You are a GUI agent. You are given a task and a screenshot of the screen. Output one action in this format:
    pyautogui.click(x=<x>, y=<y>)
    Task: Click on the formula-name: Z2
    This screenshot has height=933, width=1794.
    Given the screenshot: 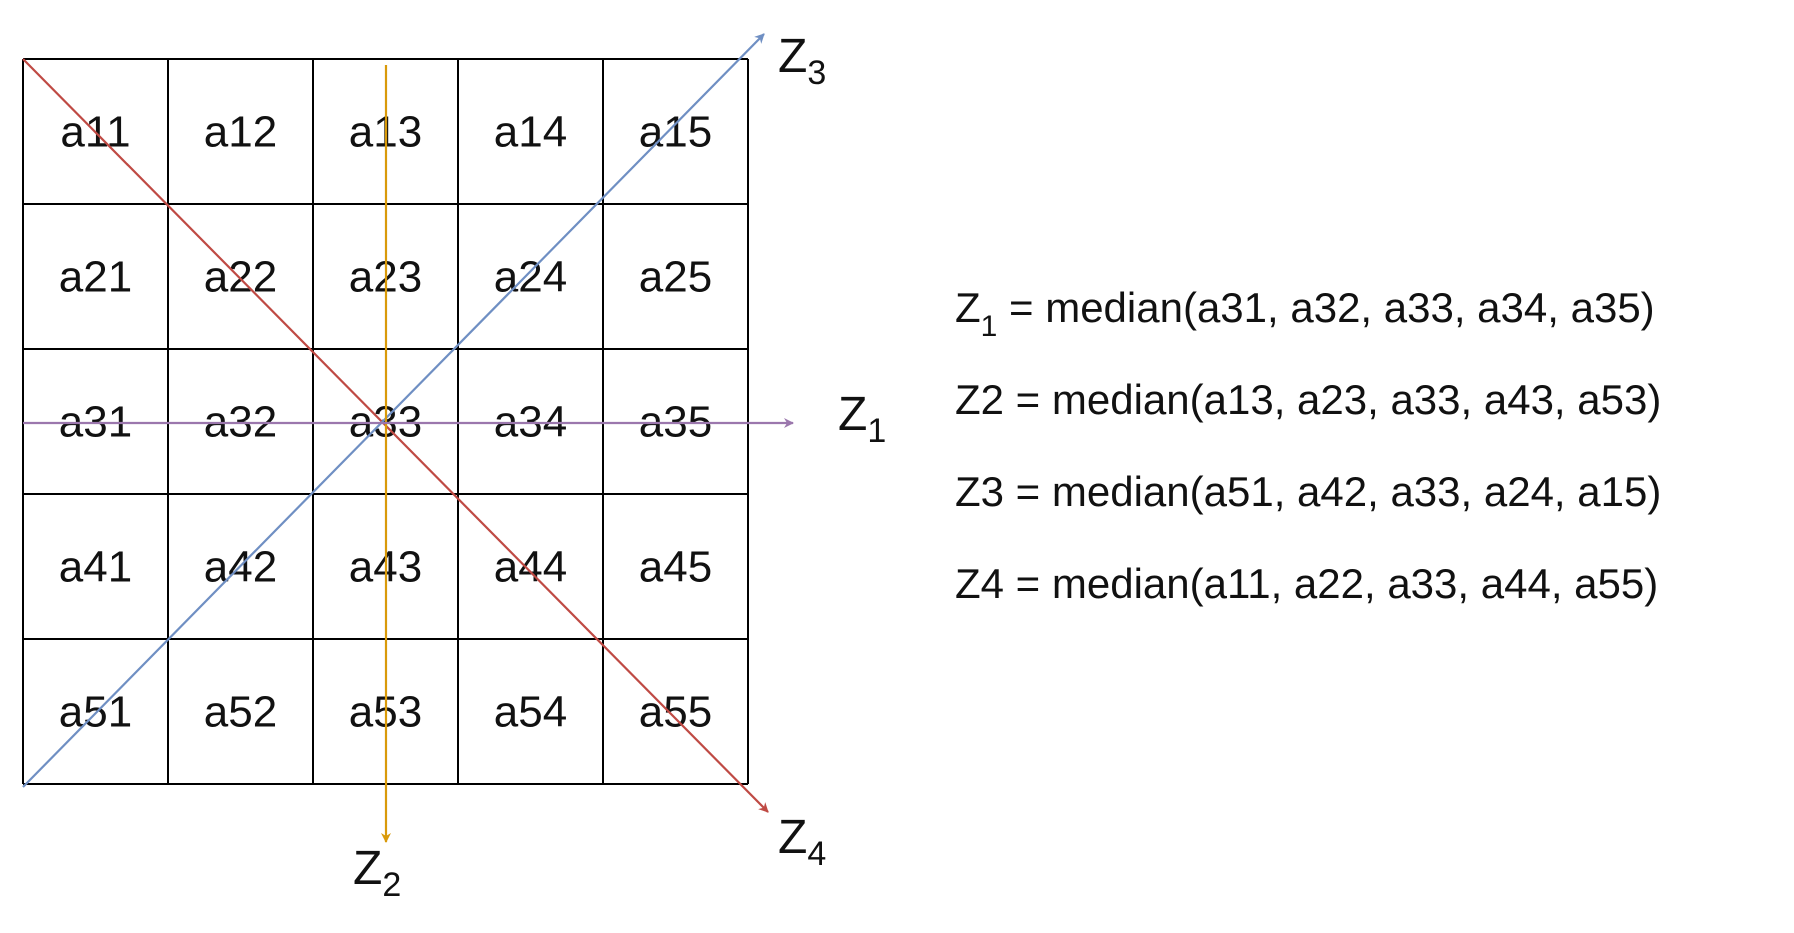 What is the action you would take?
    pyautogui.click(x=980, y=399)
    